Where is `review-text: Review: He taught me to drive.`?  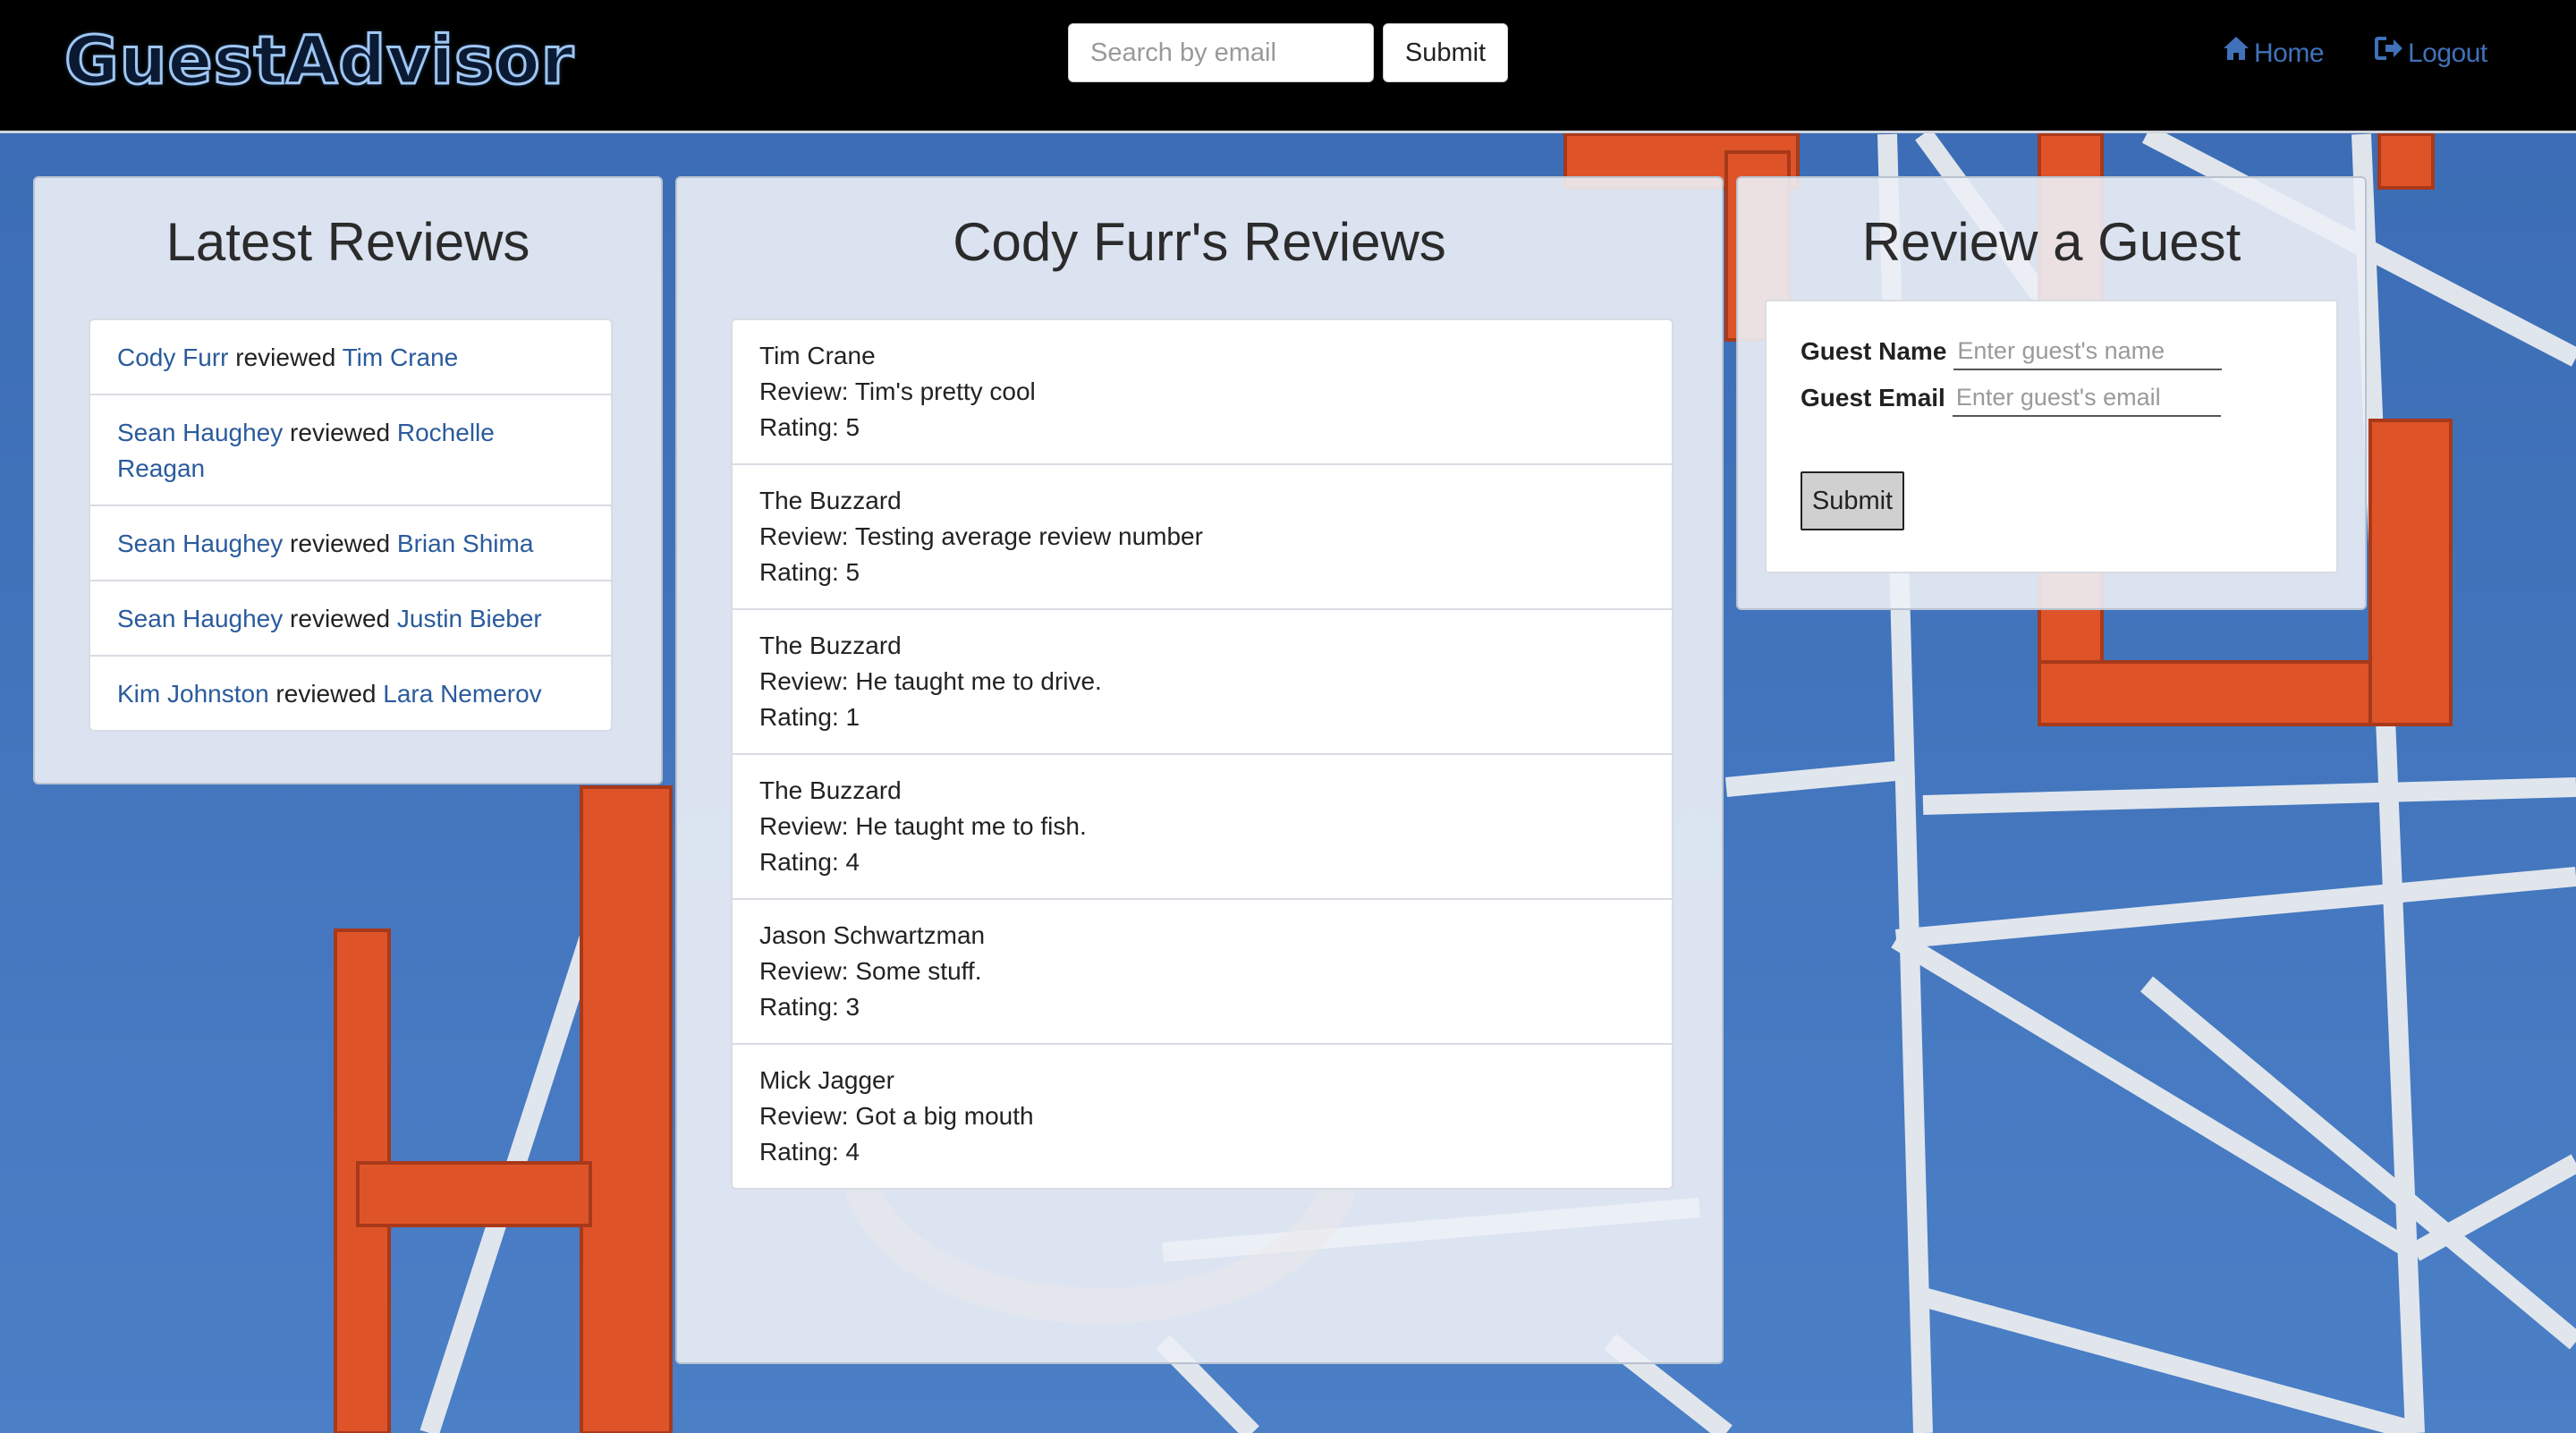 review-text: Review: He taught me to drive. is located at coordinates (930, 681).